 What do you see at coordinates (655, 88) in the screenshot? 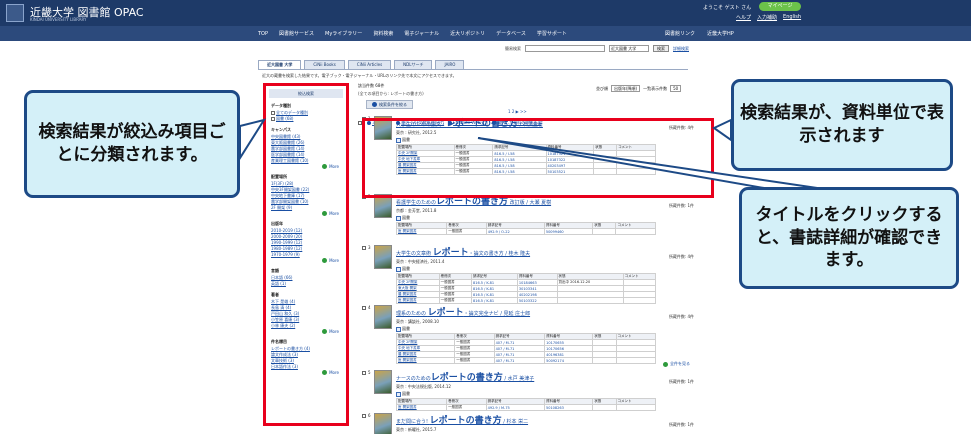
I see `per-page-label: 一覧表示件数` at bounding box center [655, 88].